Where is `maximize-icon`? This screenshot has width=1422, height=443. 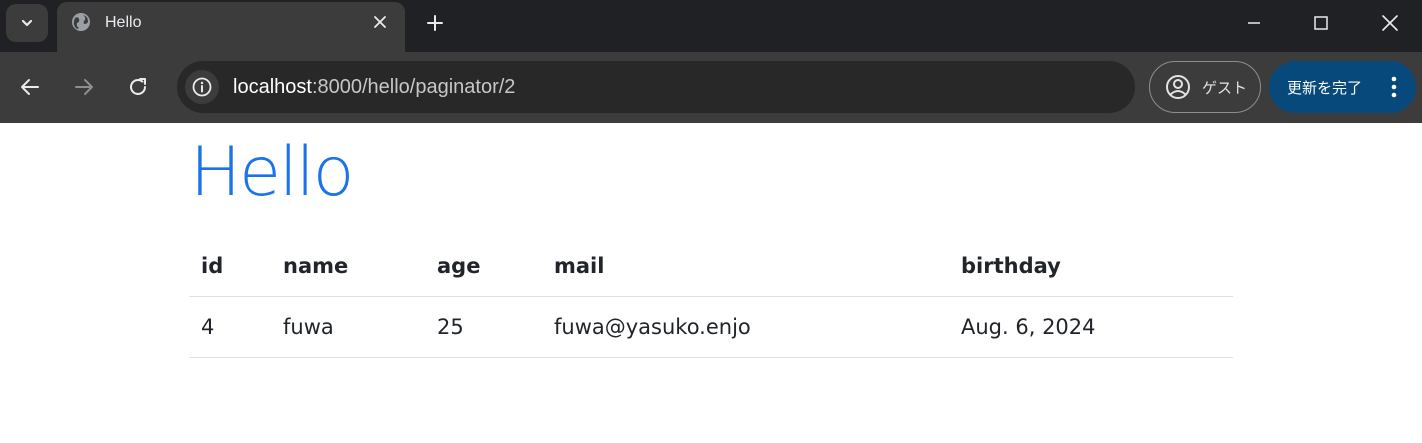
maximize-icon is located at coordinates (1321, 23).